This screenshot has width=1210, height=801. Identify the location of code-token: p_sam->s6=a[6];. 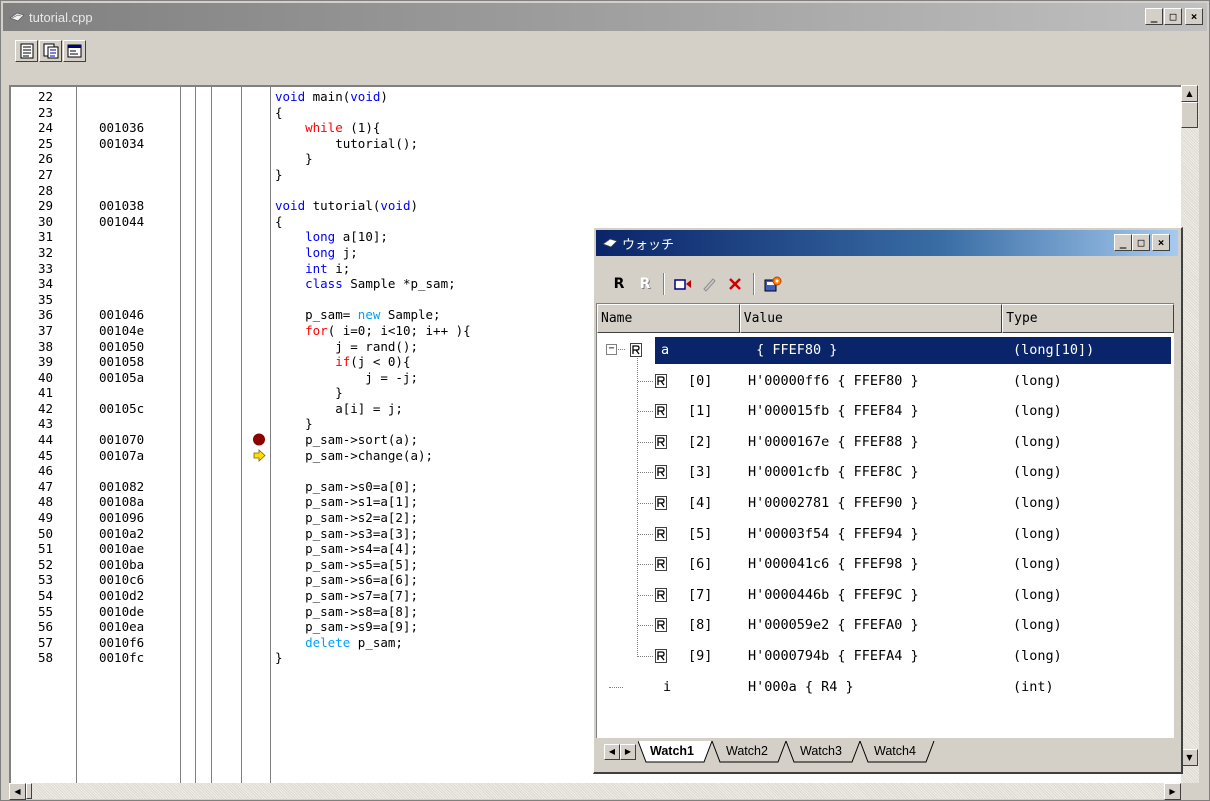
(346, 580).